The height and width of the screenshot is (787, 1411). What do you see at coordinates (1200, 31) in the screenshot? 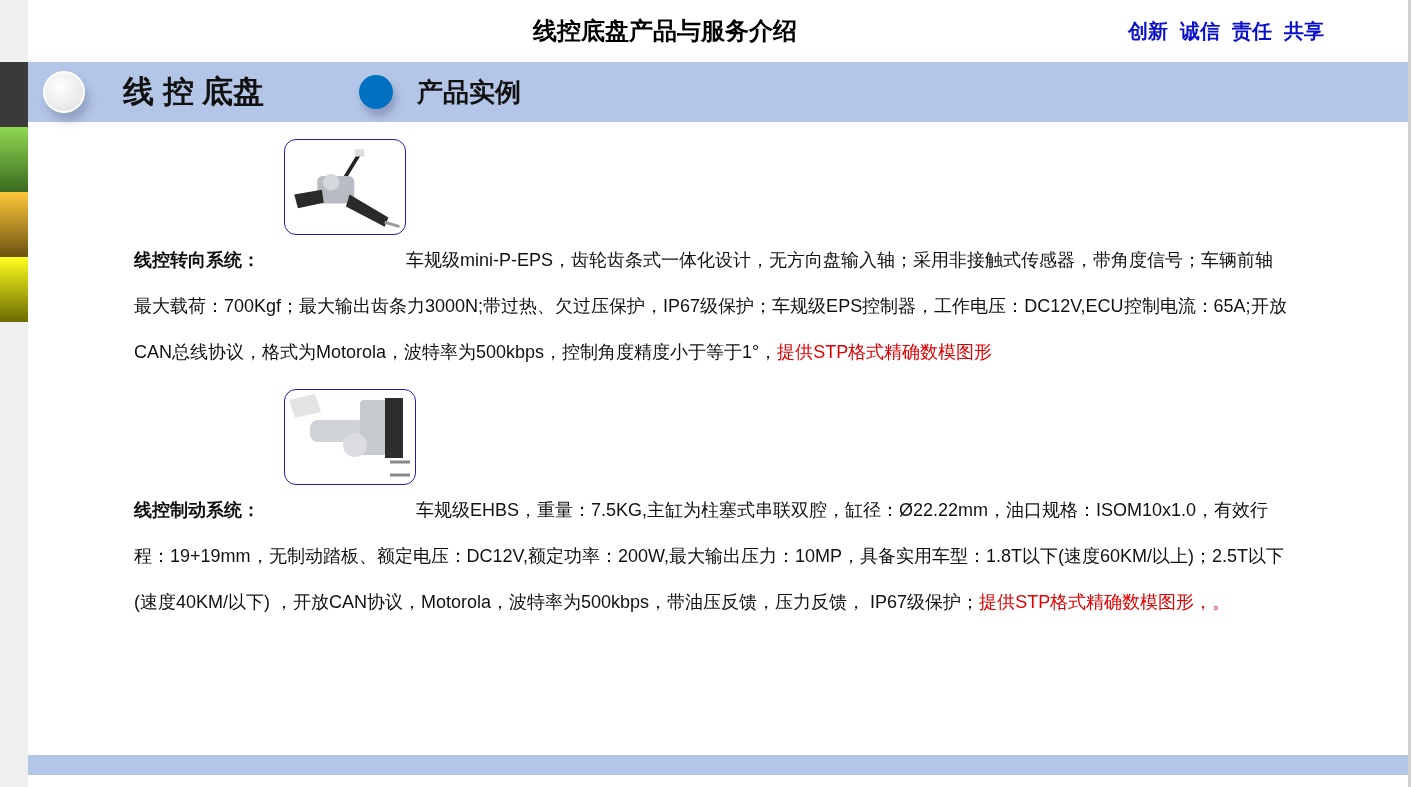
I see `slogan-text: 诚信` at bounding box center [1200, 31].